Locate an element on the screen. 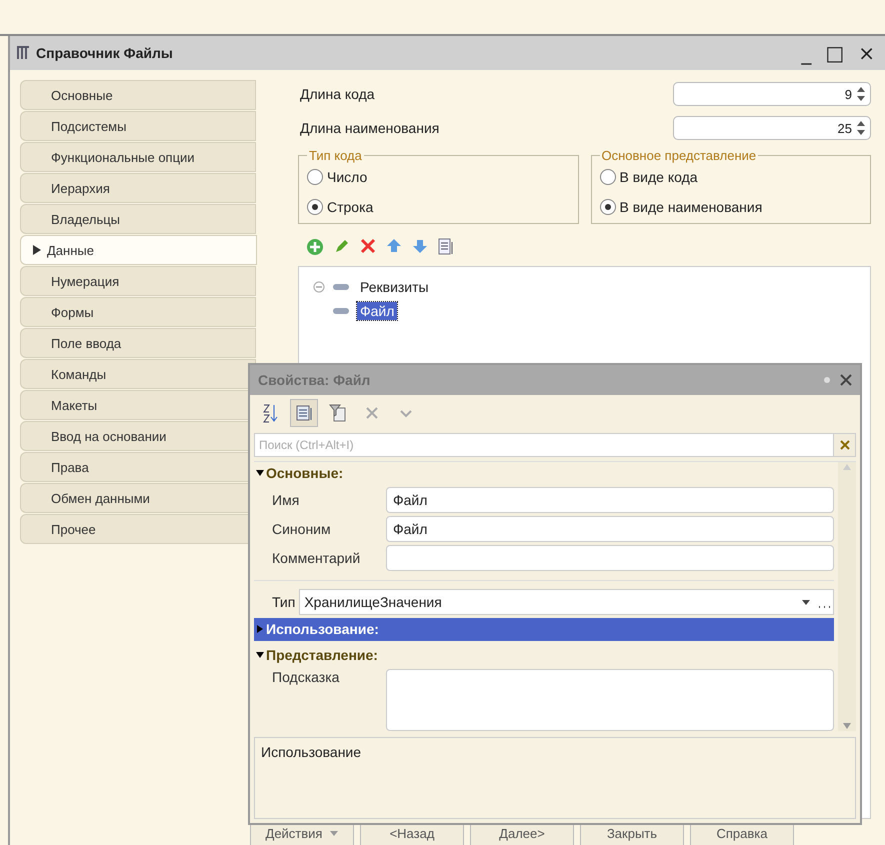 This screenshot has width=885, height=845. type-dropdown: ХранилищеЗначения is located at coordinates (566, 602).